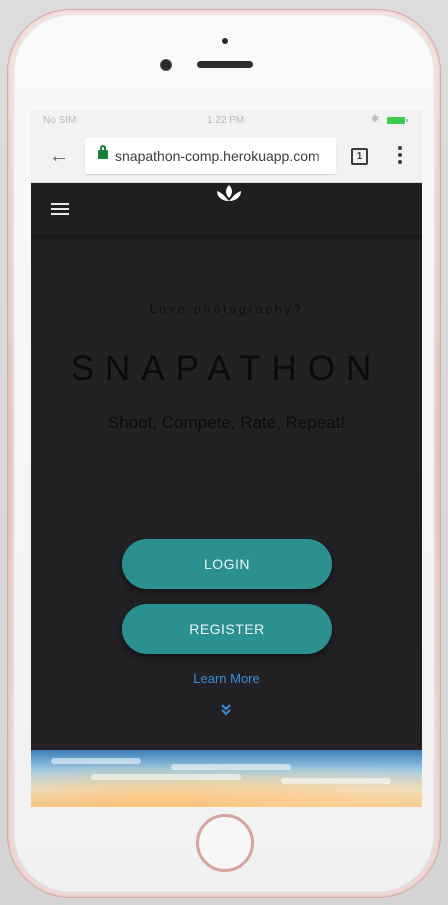  What do you see at coordinates (227, 629) in the screenshot?
I see `register-button: REGISTER` at bounding box center [227, 629].